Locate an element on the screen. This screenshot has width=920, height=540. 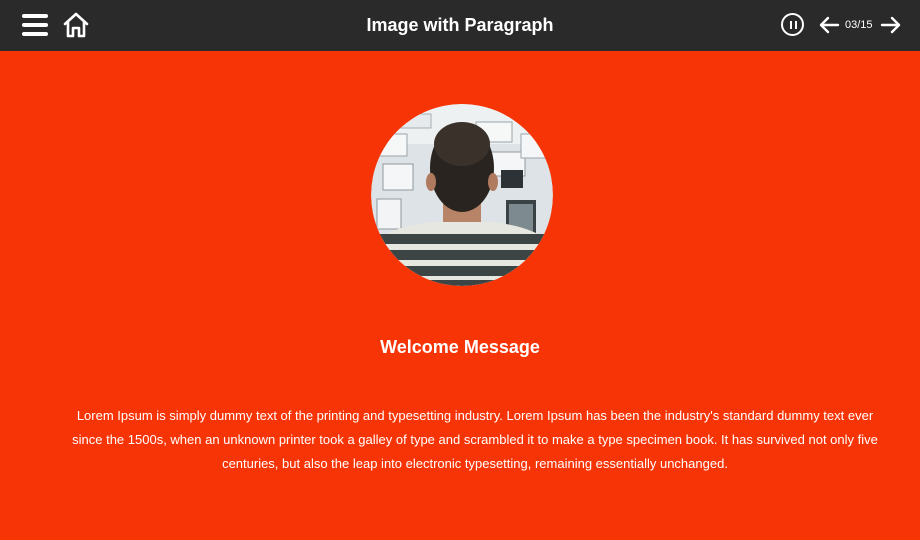
hamburger-menu-icon is located at coordinates (35, 25).